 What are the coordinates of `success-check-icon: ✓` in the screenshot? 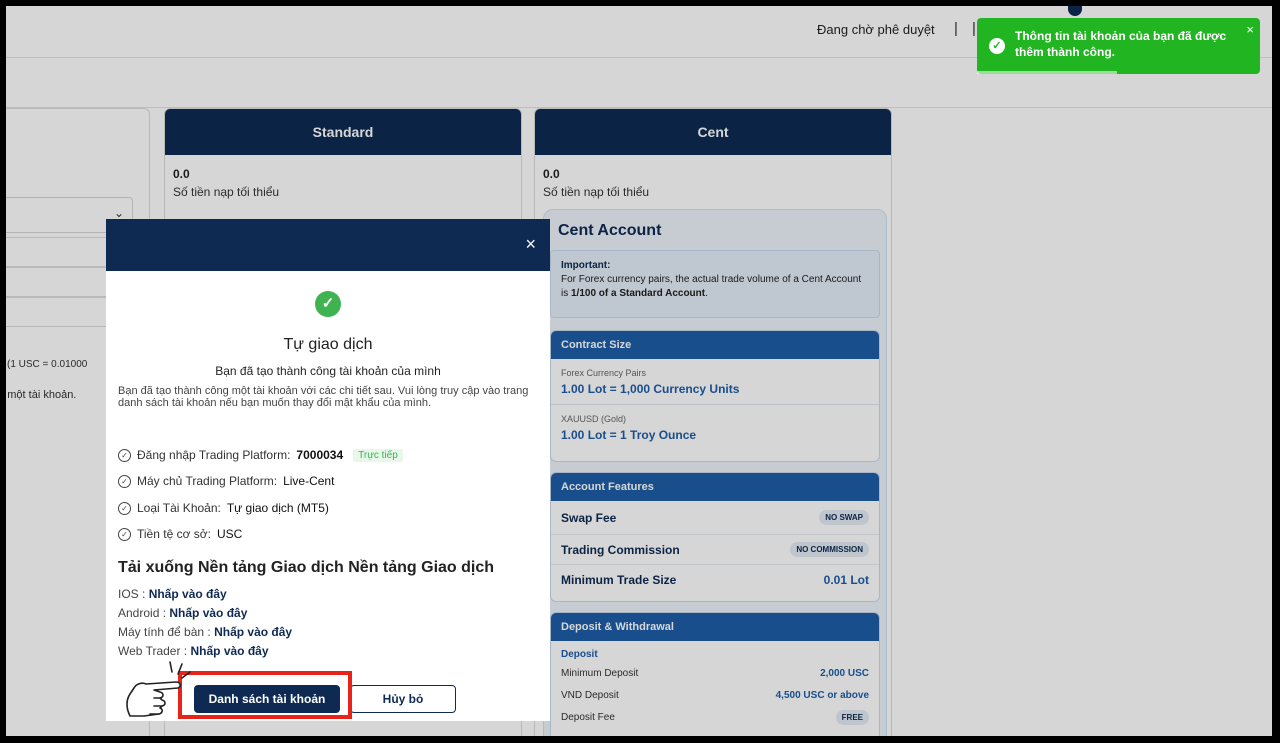 It's located at (328, 304).